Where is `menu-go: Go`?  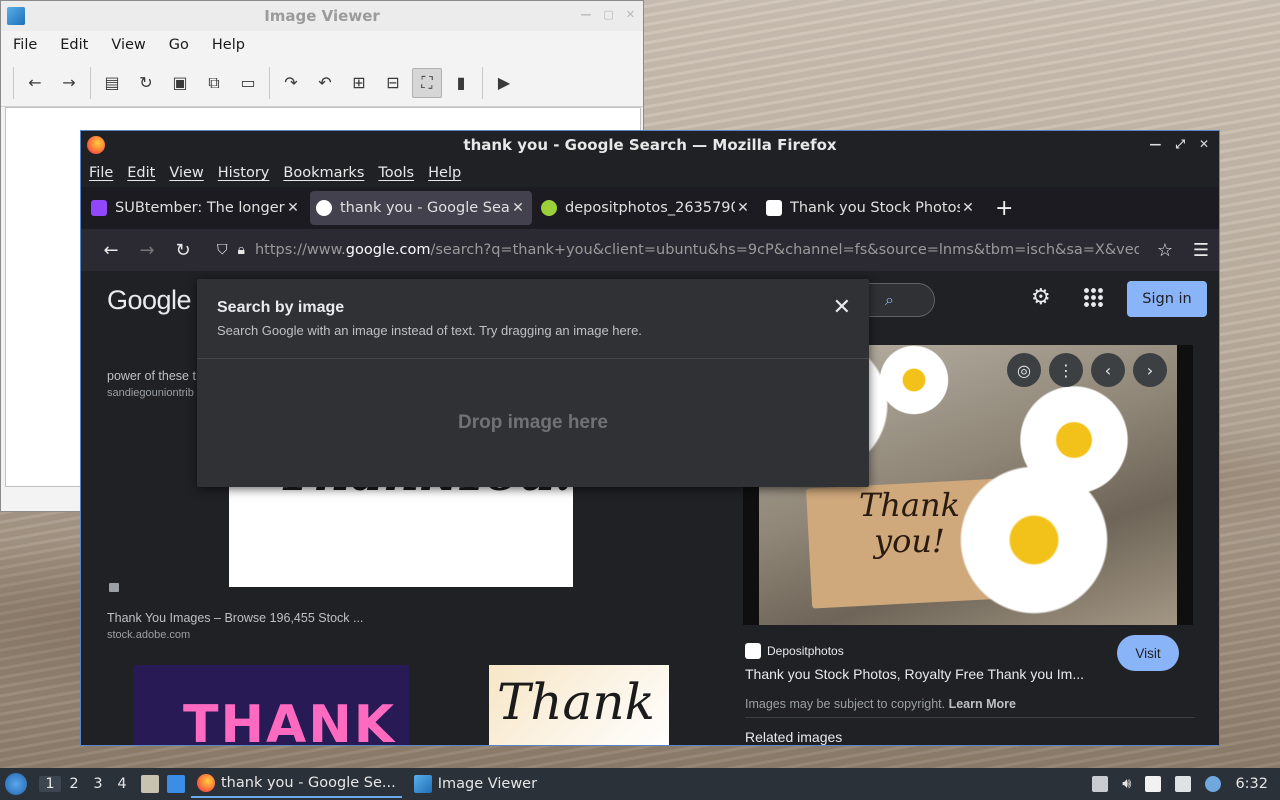 menu-go: Go is located at coordinates (179, 45).